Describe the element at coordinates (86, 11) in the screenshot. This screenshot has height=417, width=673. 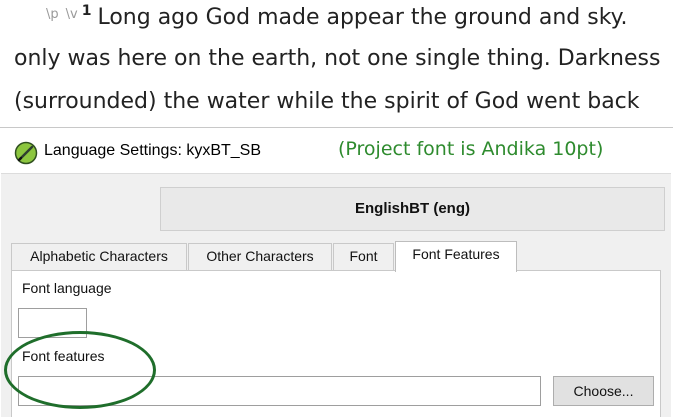
I see `verse-number: 1` at that location.